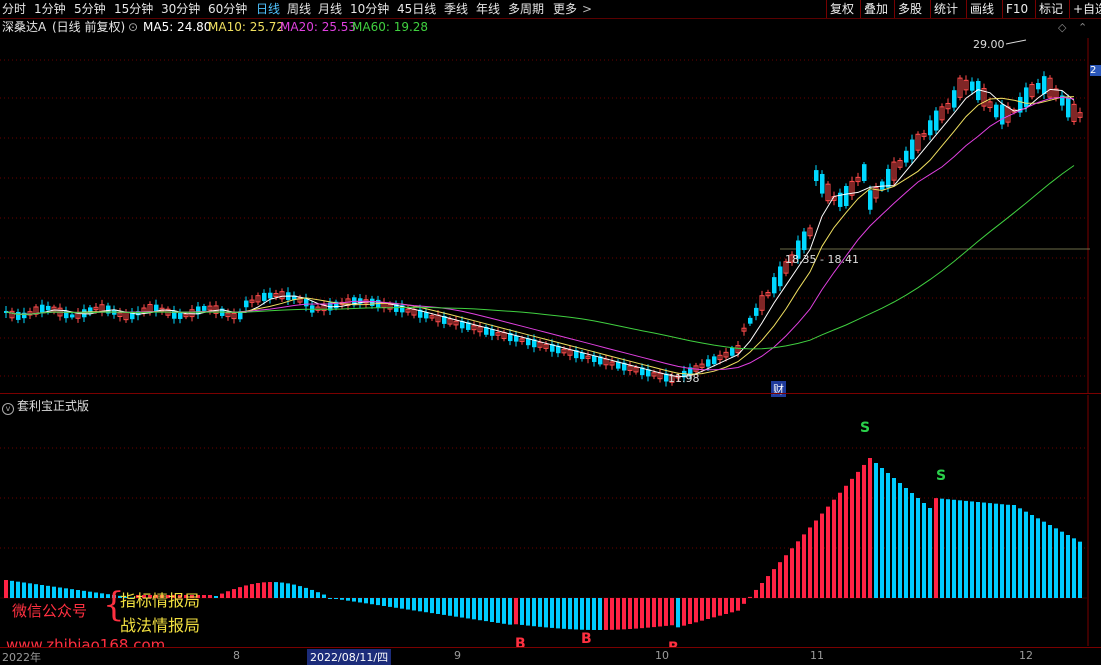 The height and width of the screenshot is (665, 1101). What do you see at coordinates (299, 9) in the screenshot?
I see `tab-weekly: 周线` at bounding box center [299, 9].